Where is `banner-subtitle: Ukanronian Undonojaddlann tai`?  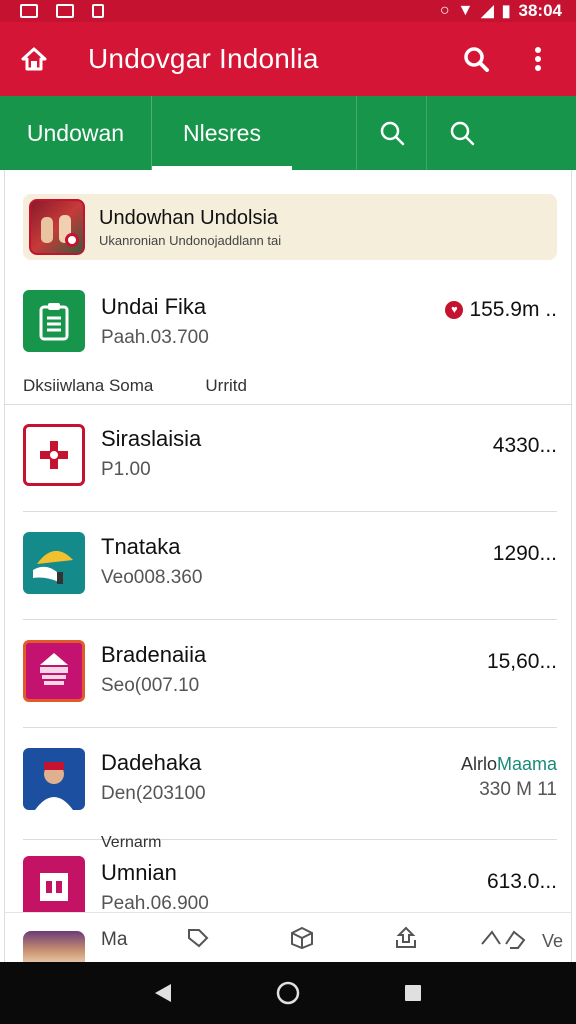 banner-subtitle: Ukanronian Undonojaddlann tai is located at coordinates (190, 240).